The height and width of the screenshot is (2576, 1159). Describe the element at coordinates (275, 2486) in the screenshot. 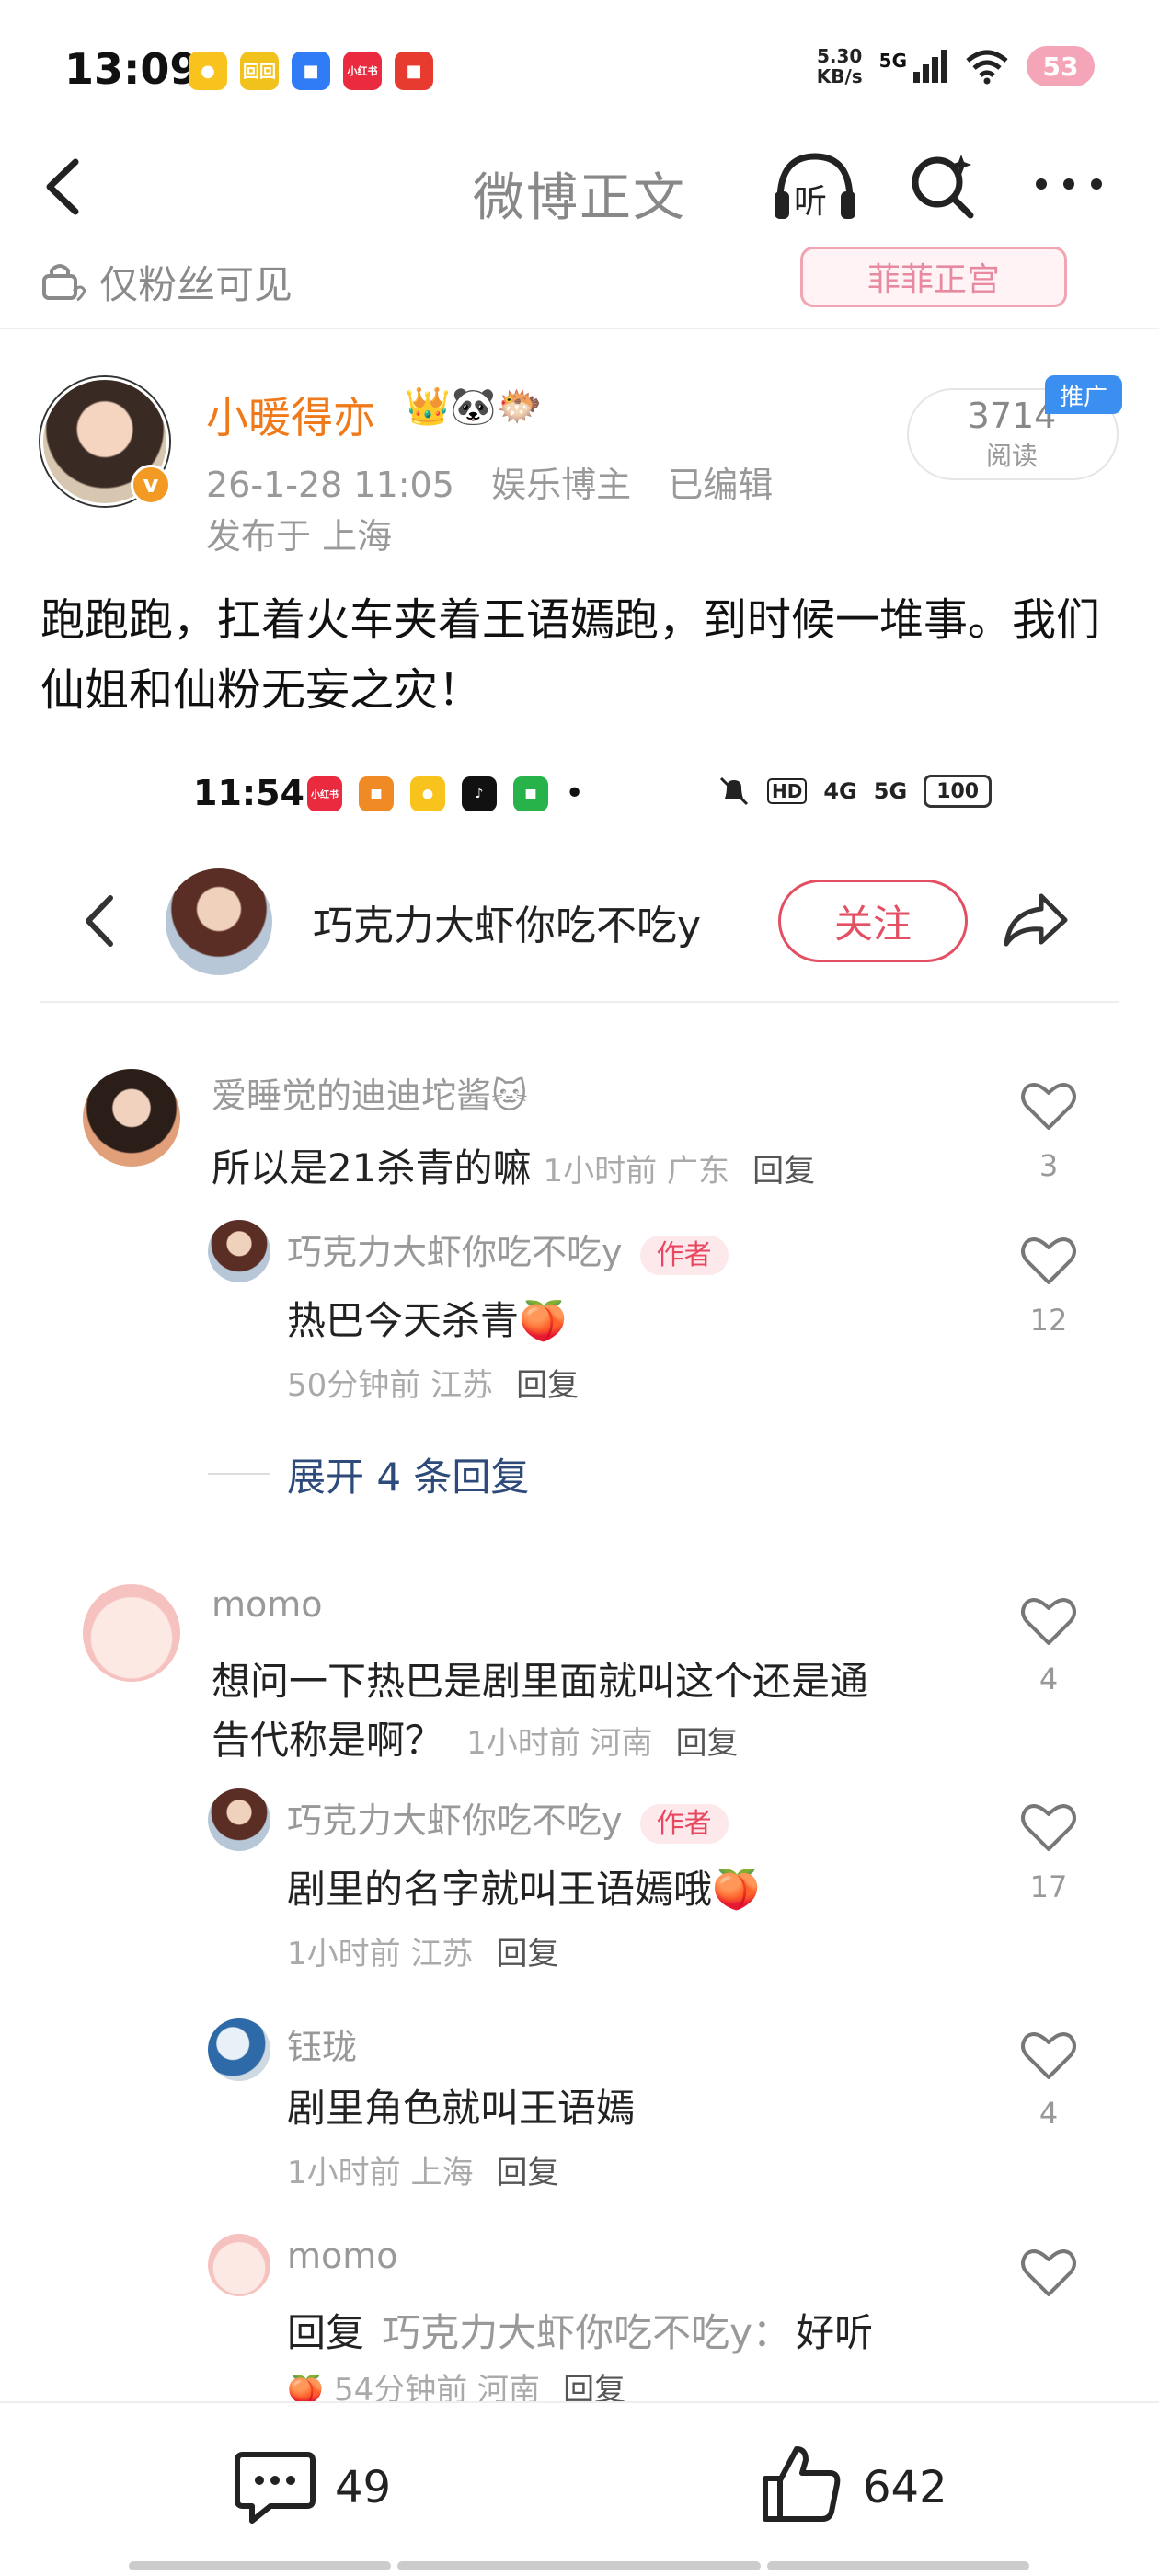

I see `comment-icon` at that location.